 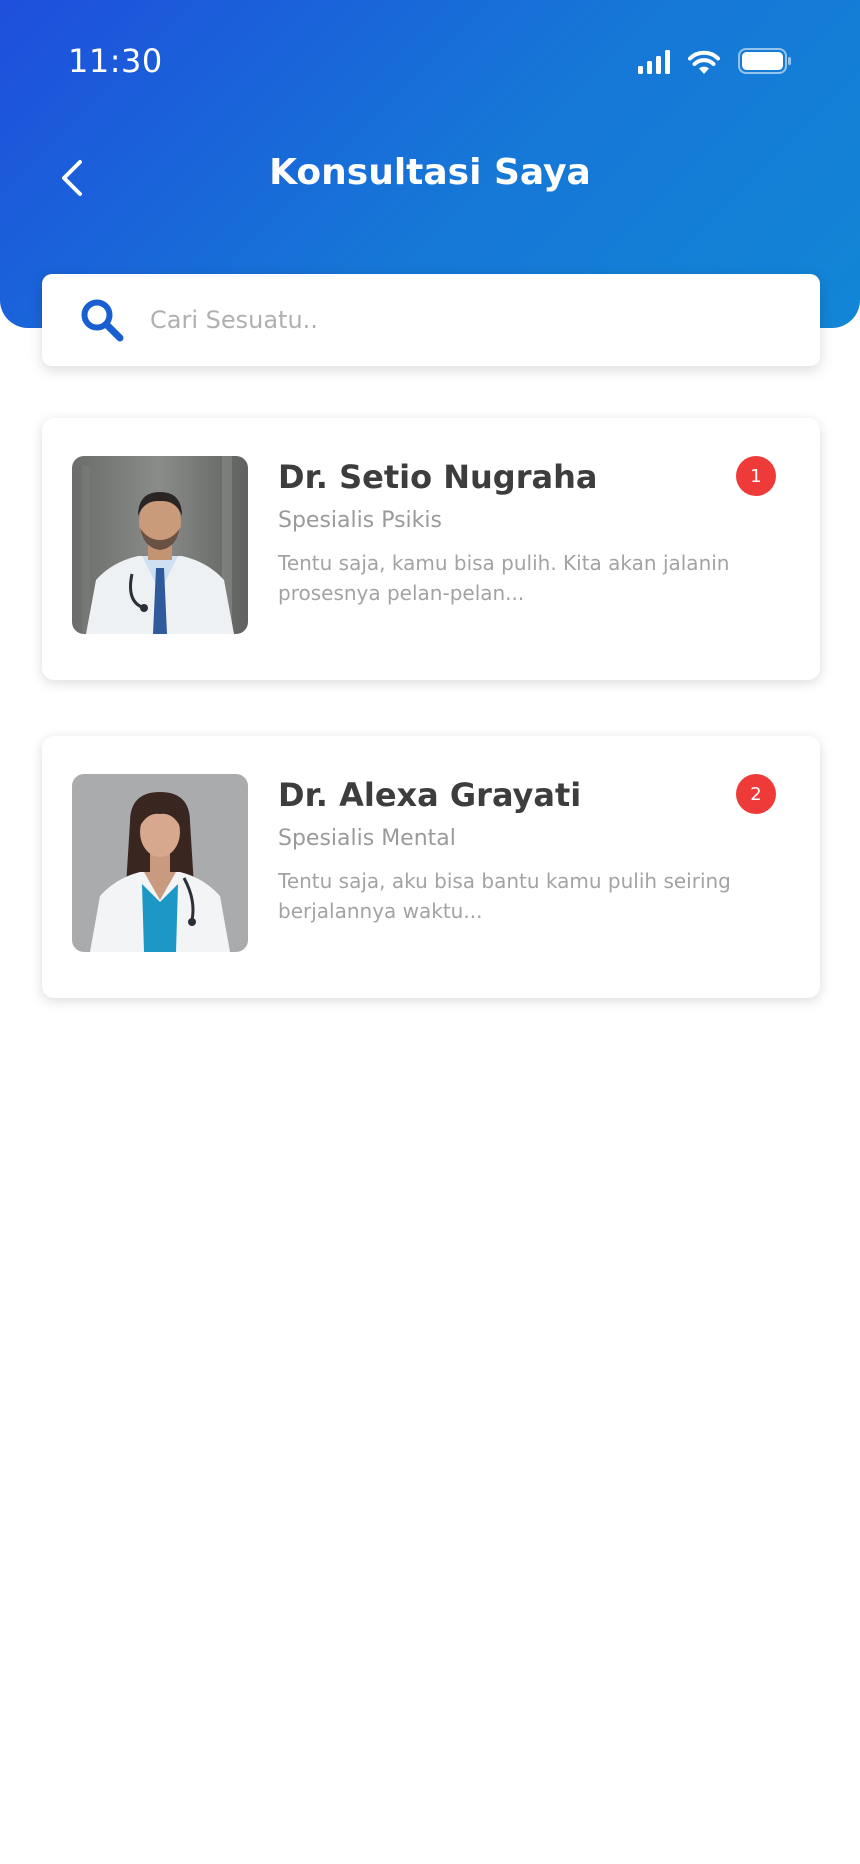 I want to click on unread-badge: 2, so click(x=756, y=794).